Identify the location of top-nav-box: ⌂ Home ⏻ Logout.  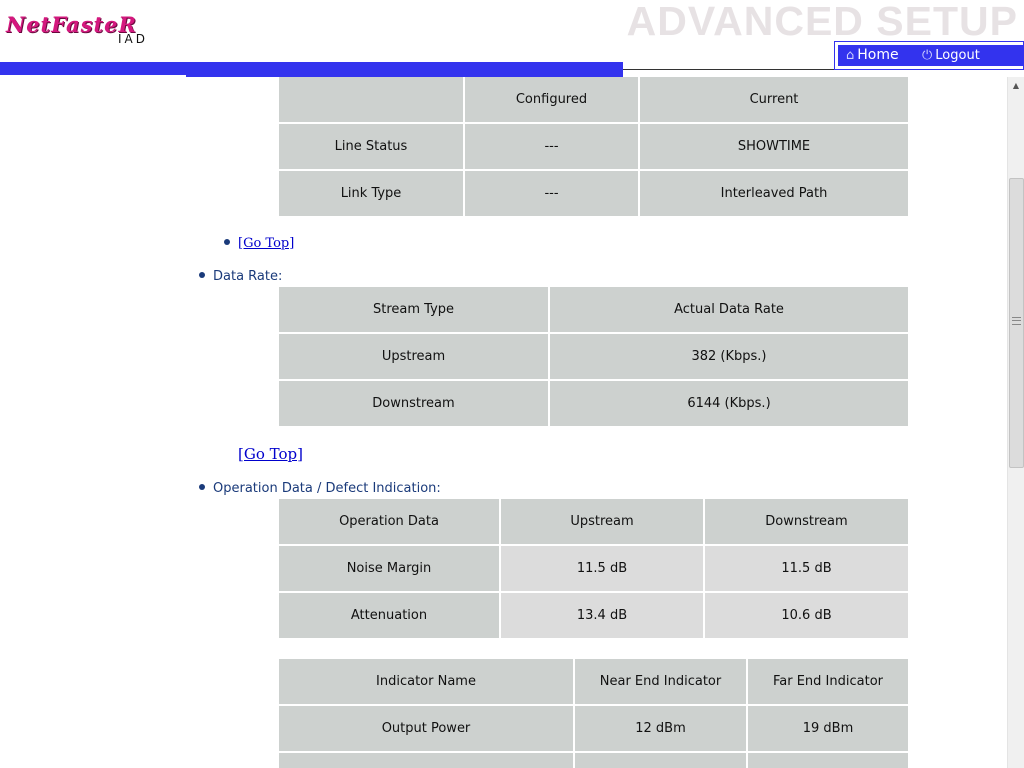
(929, 55).